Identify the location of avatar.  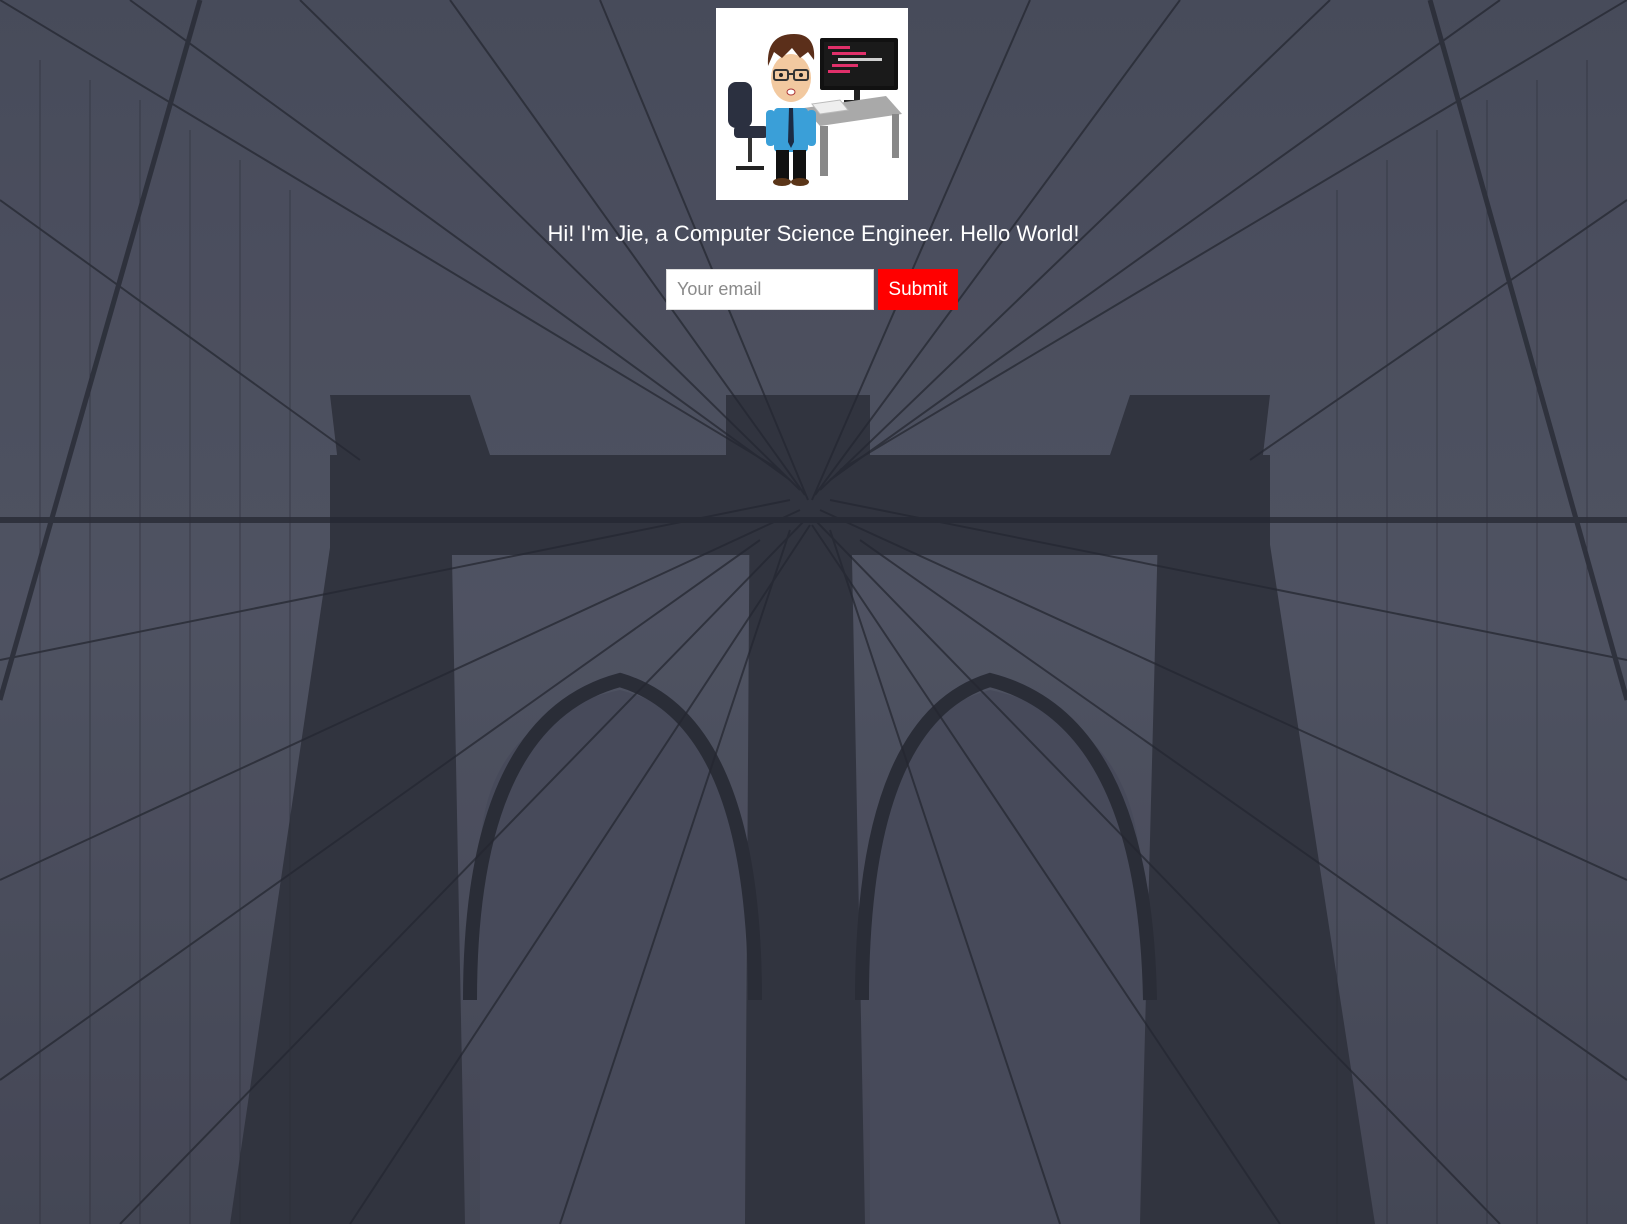
(812, 104).